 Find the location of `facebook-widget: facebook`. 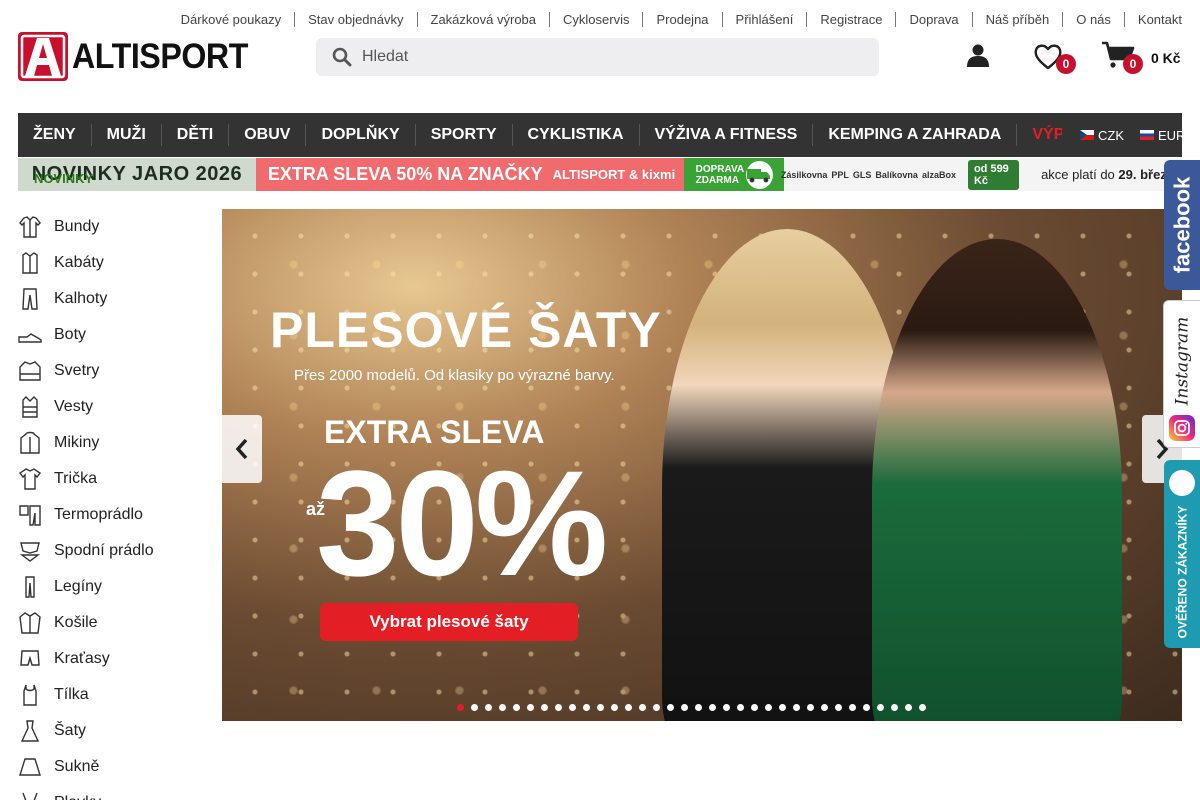

facebook-widget: facebook is located at coordinates (1182, 225).